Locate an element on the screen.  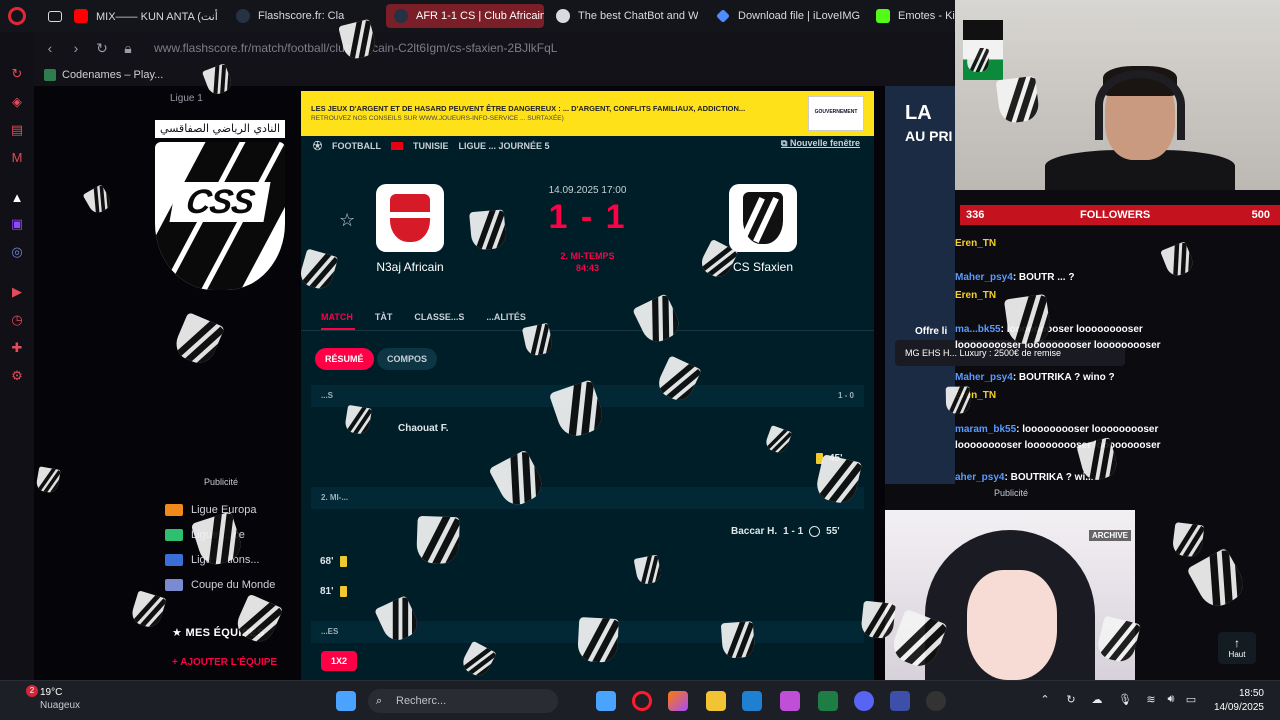
nav-coupe-du-monde: Coupe du Monde is located at coordinates (220, 585).